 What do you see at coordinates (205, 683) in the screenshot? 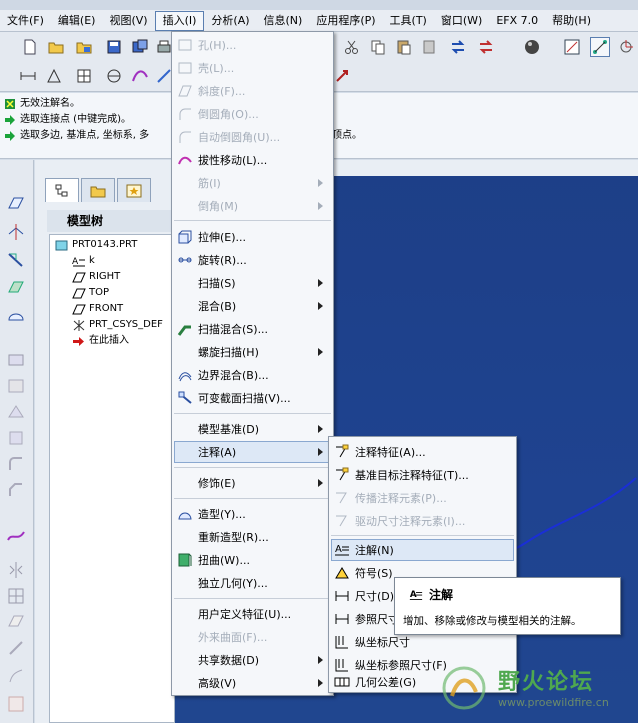
I see `menu-item-advanced: 高级(V)` at bounding box center [205, 683].